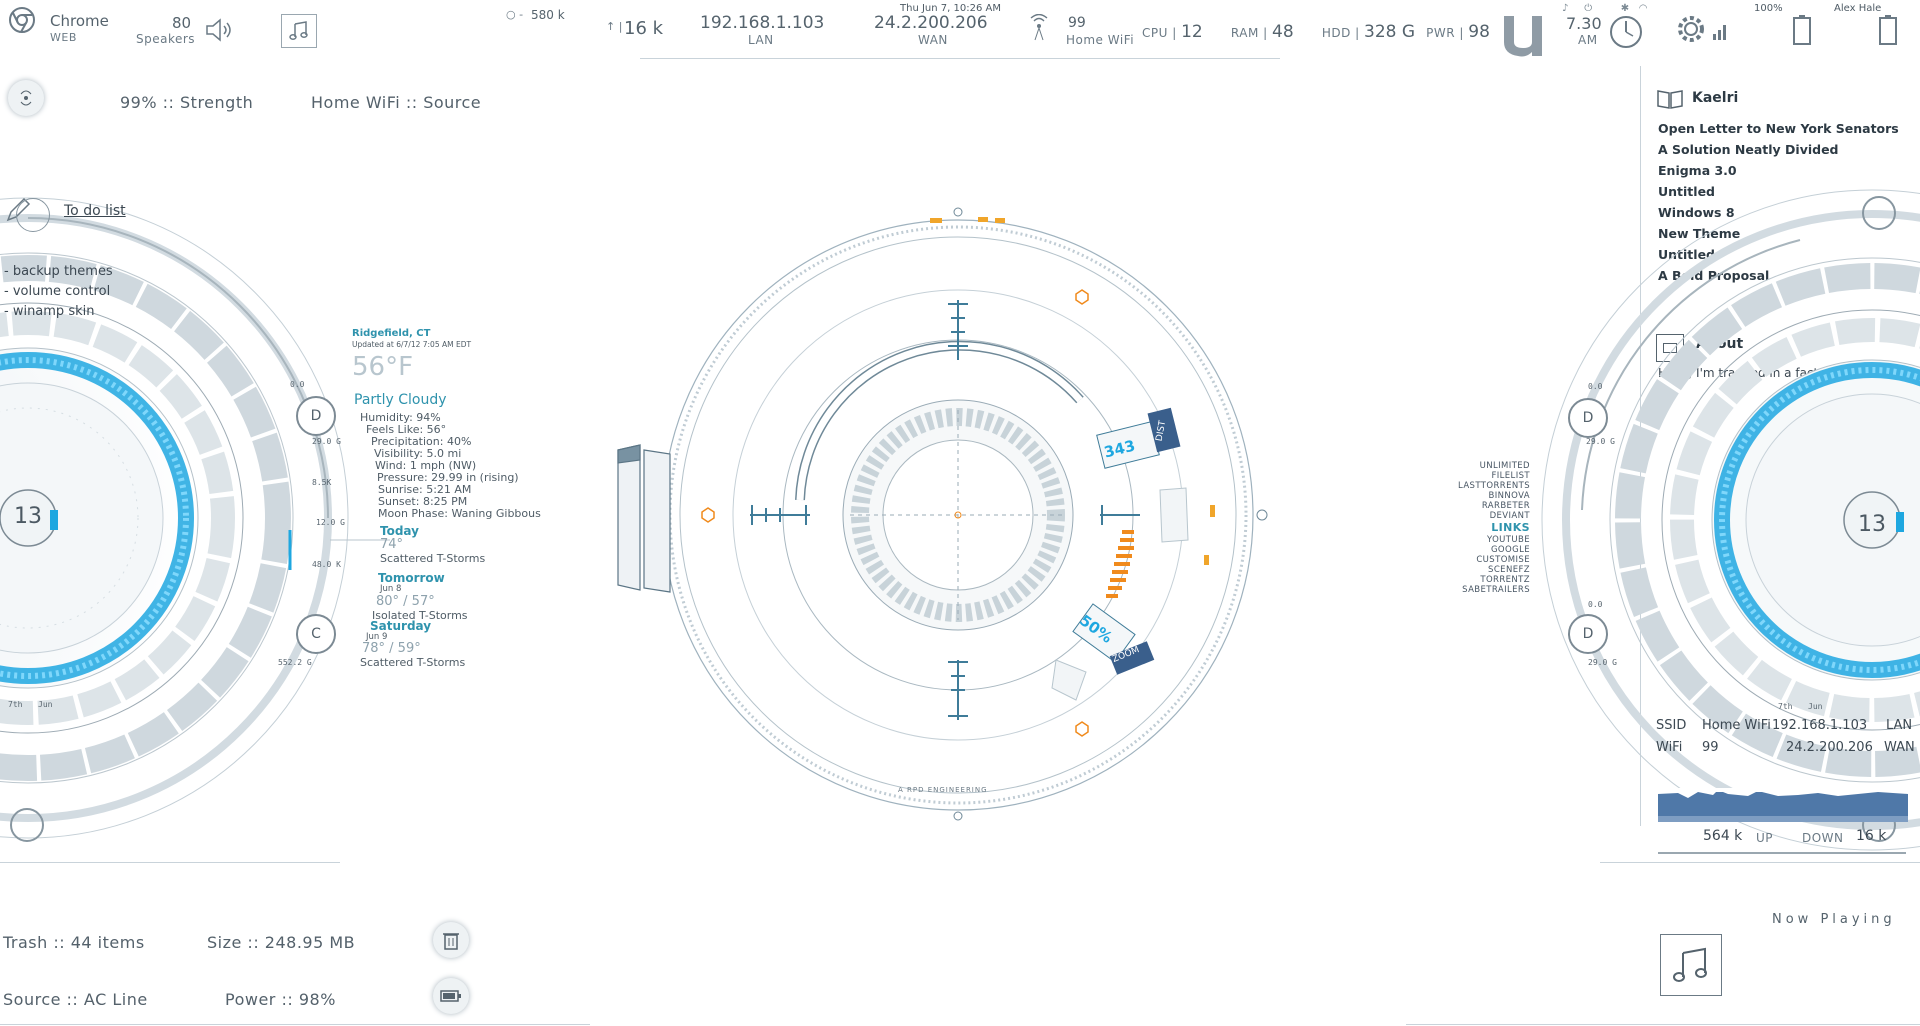  I want to click on weather-saturday-label: Saturday, so click(401, 626).